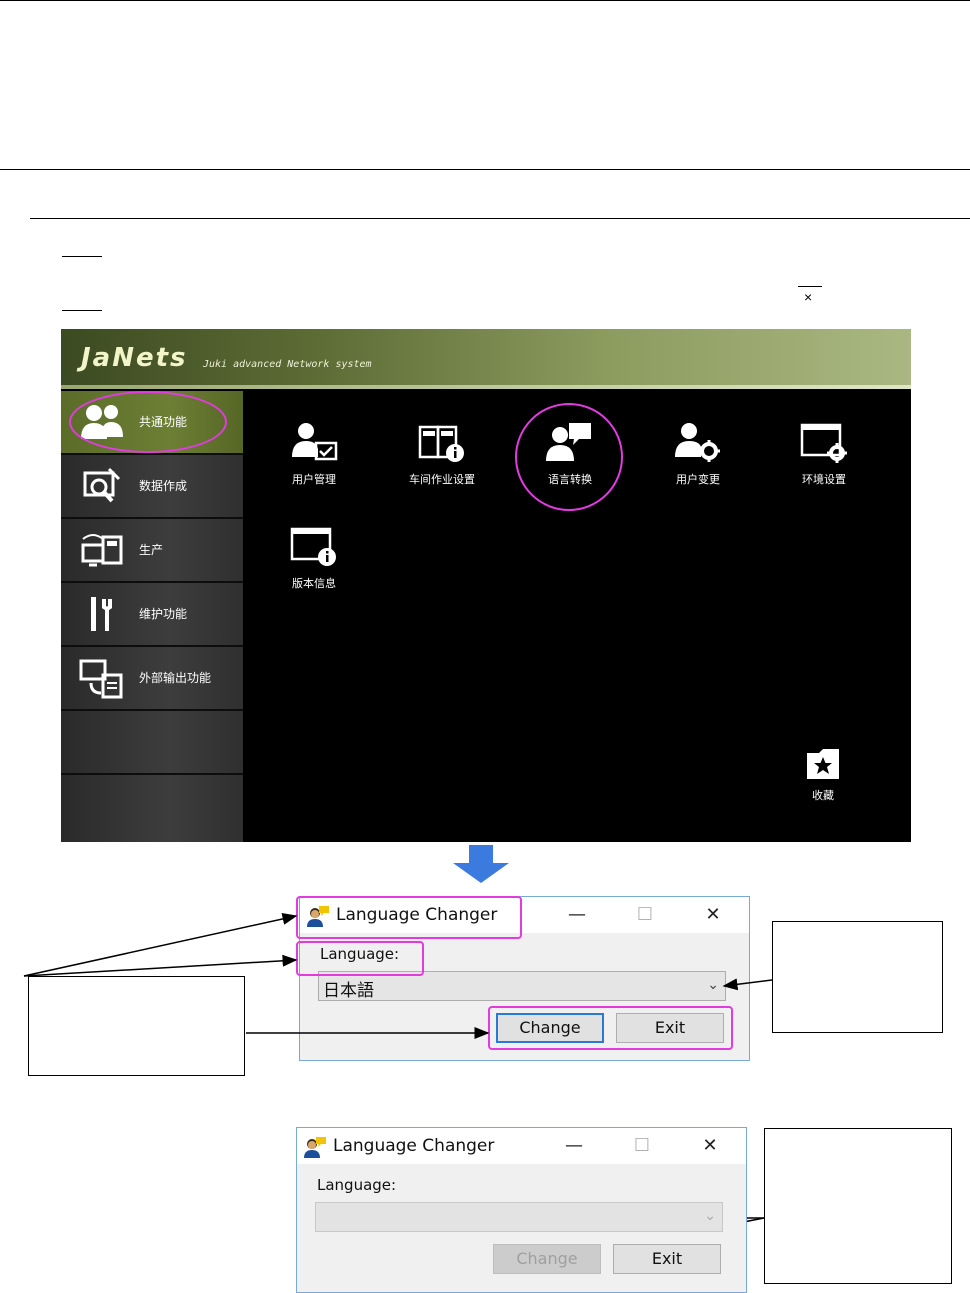 This screenshot has height=1293, width=970. I want to click on dialog-title: Language Changer, so click(414, 1146).